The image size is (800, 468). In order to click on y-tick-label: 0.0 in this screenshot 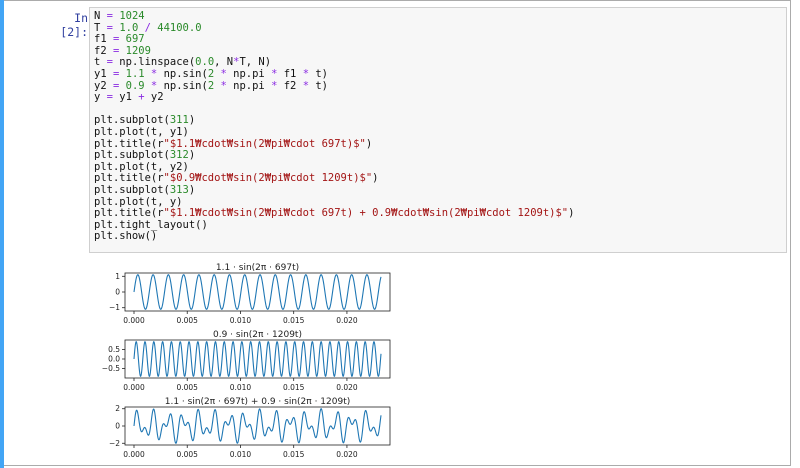, I will do `click(114, 359)`.